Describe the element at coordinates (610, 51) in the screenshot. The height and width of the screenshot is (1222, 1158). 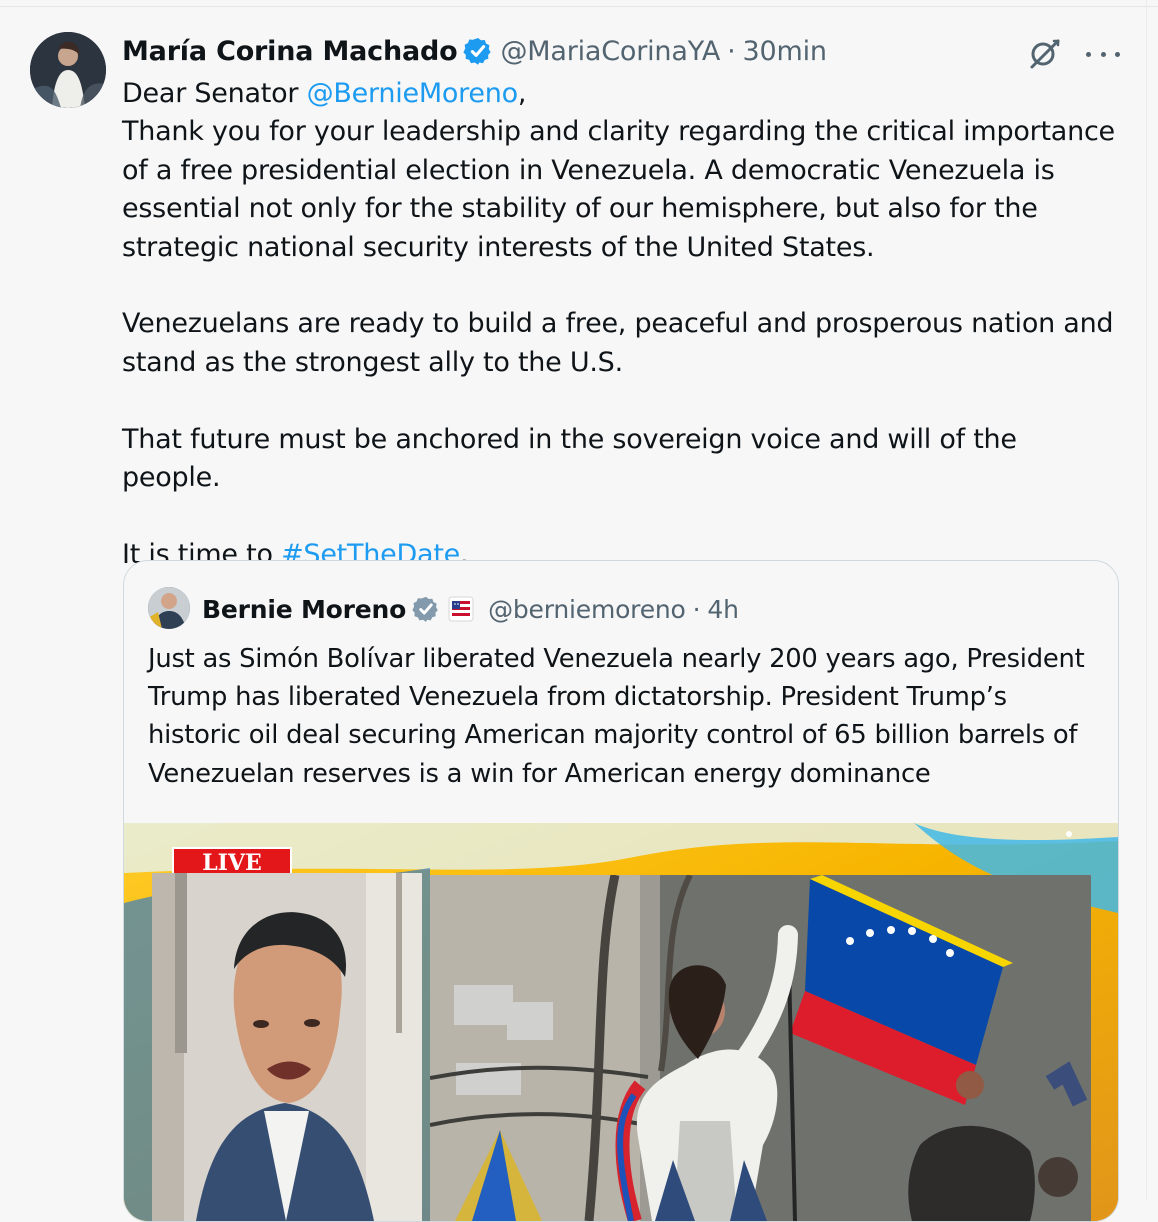
I see `author-handle: @MariaCorinaYA` at that location.